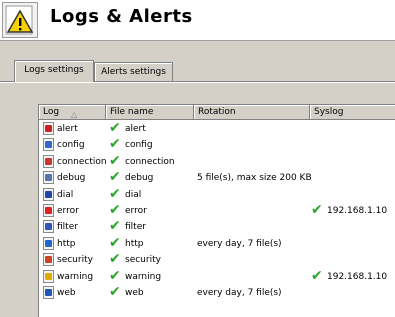  Describe the element at coordinates (75, 276) in the screenshot. I see `log-name-cell: warning` at that location.